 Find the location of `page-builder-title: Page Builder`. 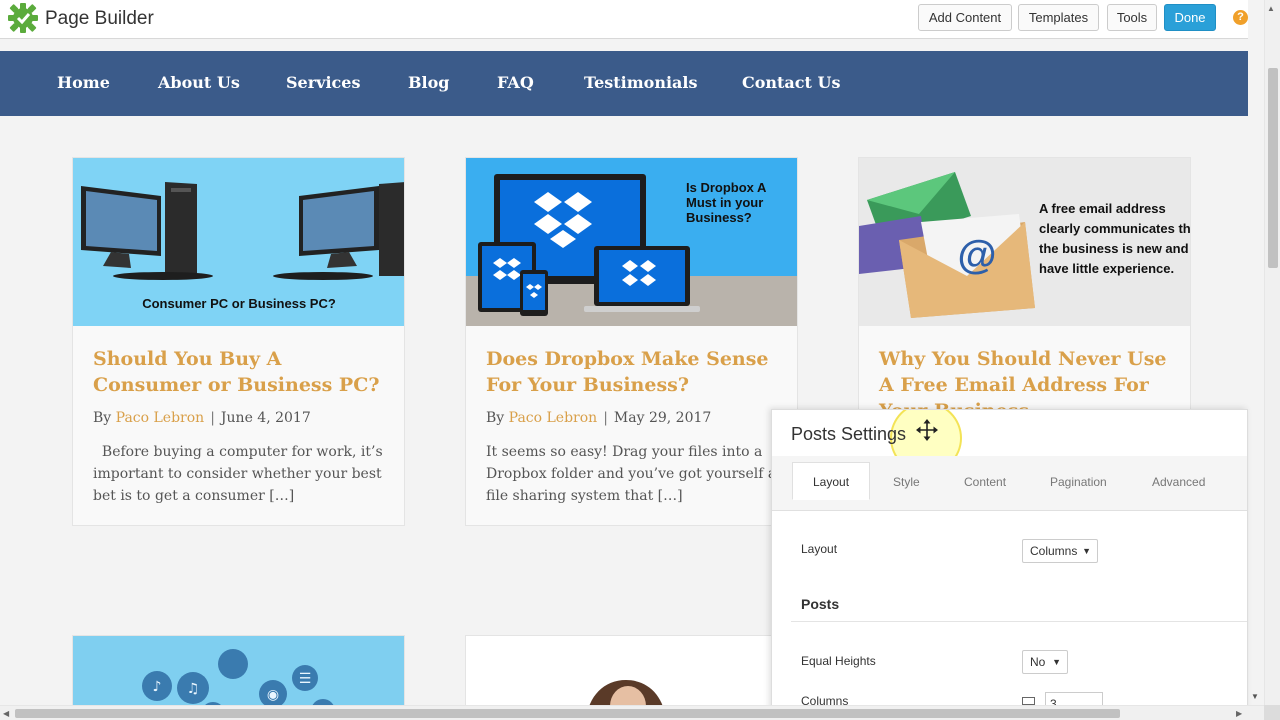

page-builder-title: Page Builder is located at coordinates (99, 18).